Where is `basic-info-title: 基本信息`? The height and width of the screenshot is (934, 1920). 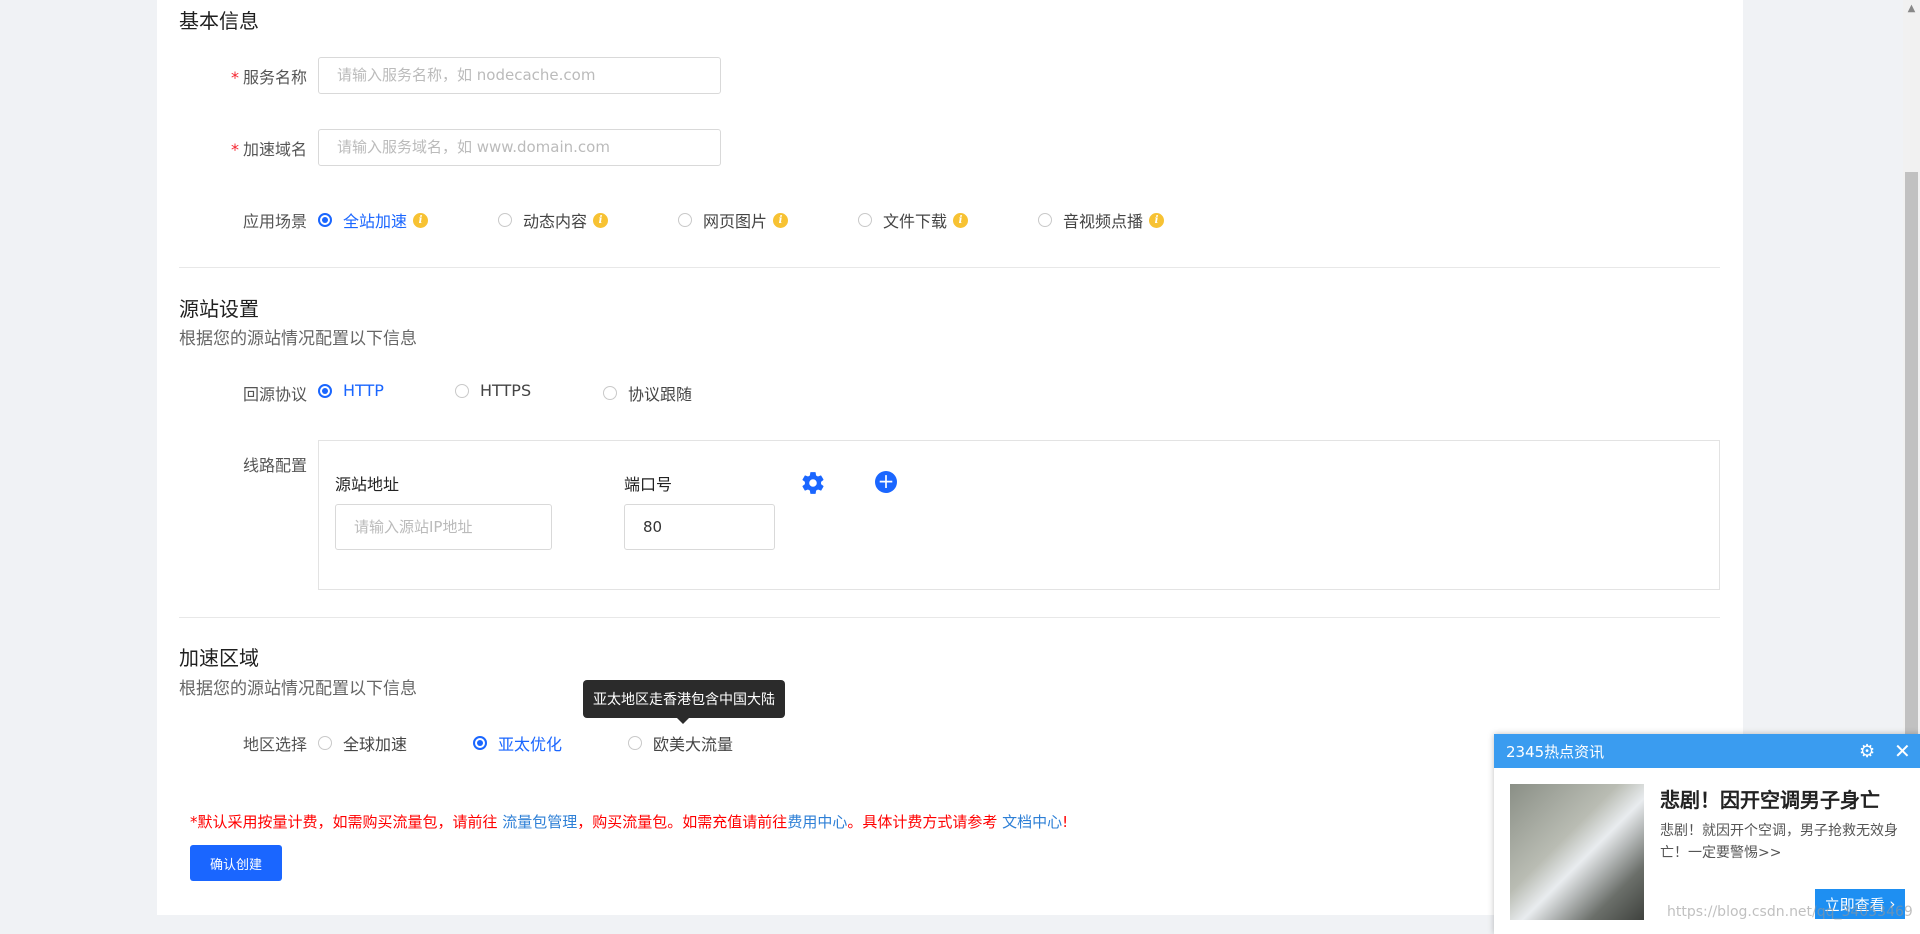
basic-info-title: 基本信息 is located at coordinates (219, 21).